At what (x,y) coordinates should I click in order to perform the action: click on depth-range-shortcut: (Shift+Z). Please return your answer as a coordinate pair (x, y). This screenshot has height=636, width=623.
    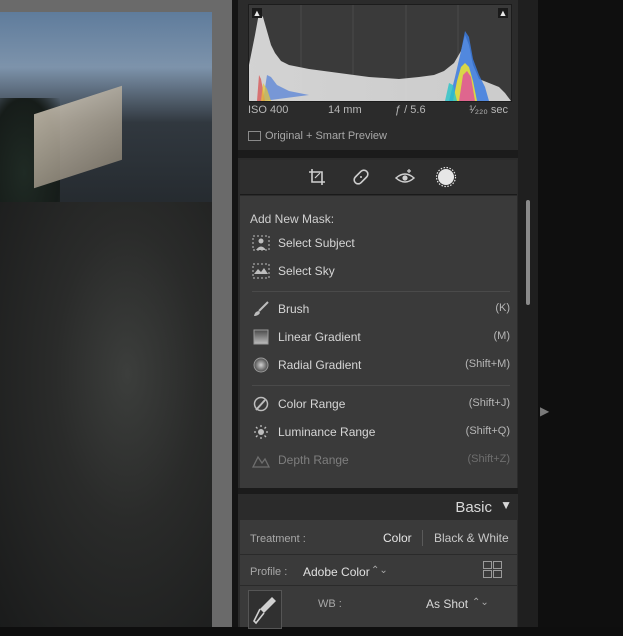
    Looking at the image, I should click on (488, 459).